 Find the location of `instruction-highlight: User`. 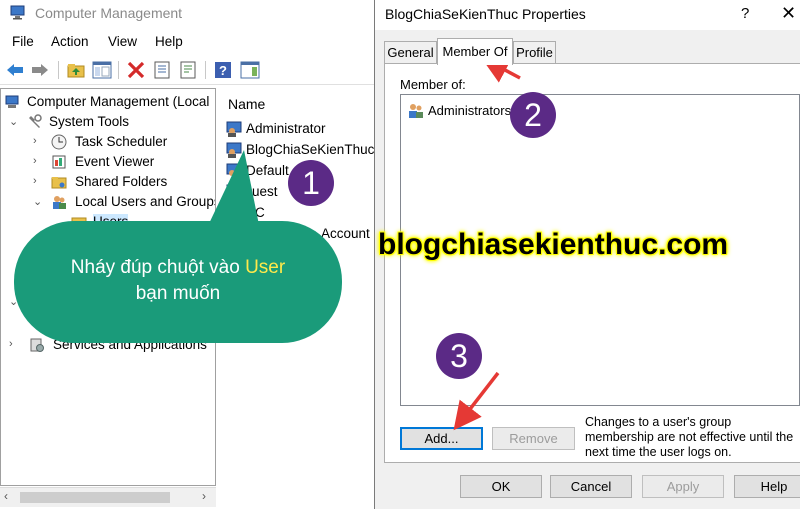

instruction-highlight: User is located at coordinates (265, 267).